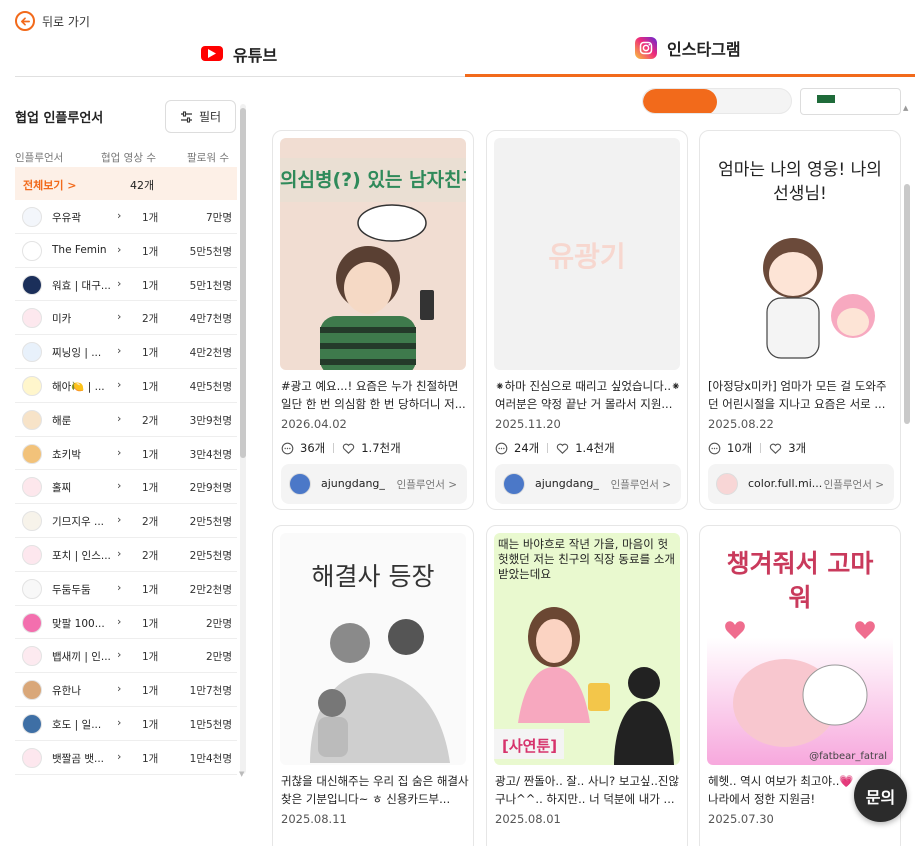  I want to click on scrollbar-thumb, so click(243, 283).